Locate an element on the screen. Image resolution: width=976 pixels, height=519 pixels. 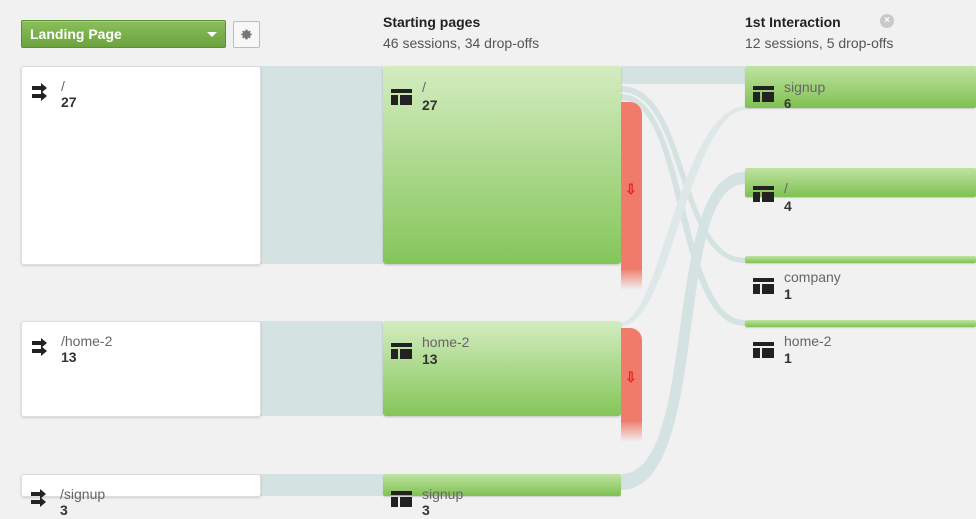
column-subtitle: 46 sessions, 34 drop-offs is located at coordinates (461, 43).